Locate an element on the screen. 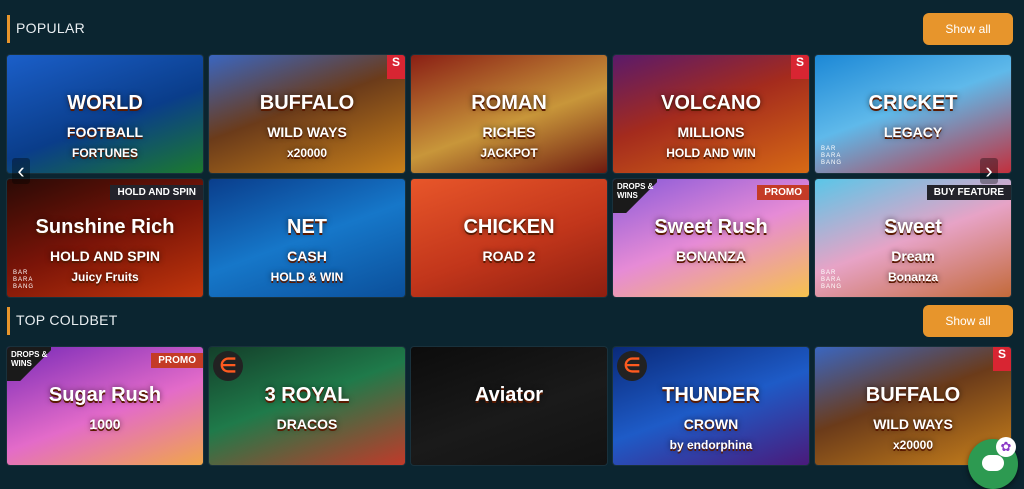 The width and height of the screenshot is (1024, 489). game-subtitle: FOOTBALL is located at coordinates (105, 132).